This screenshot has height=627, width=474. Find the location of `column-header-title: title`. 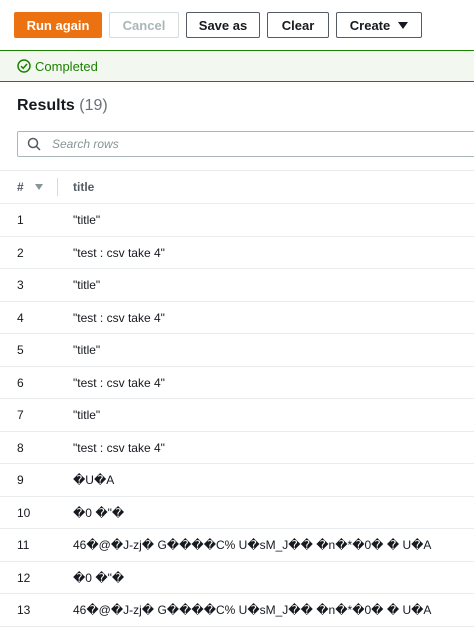

column-header-title: title is located at coordinates (83, 187).